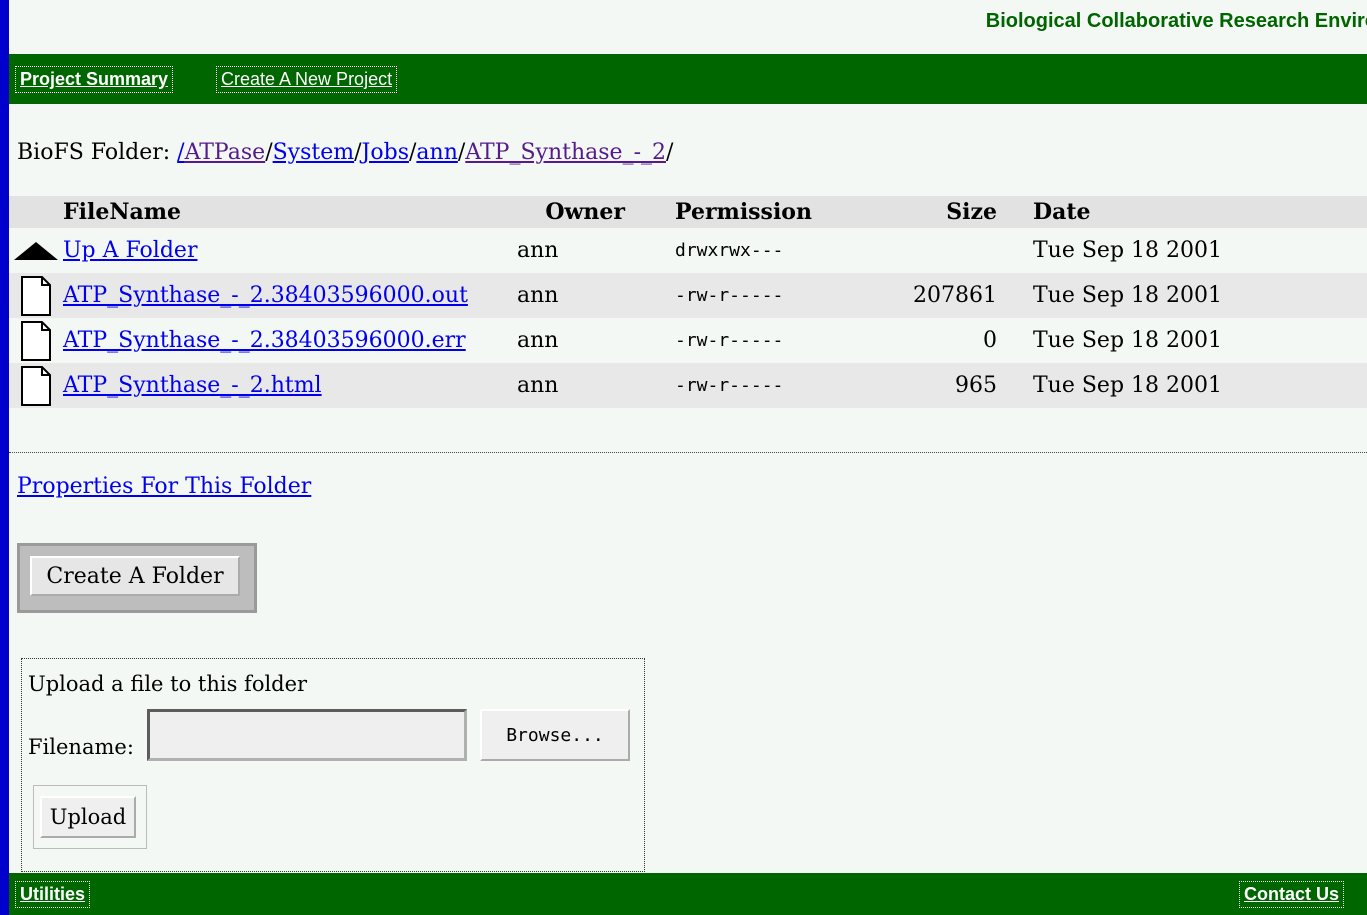 The width and height of the screenshot is (1367, 915). What do you see at coordinates (307, 79) in the screenshot?
I see `create-new-project-link: Create A New Project` at bounding box center [307, 79].